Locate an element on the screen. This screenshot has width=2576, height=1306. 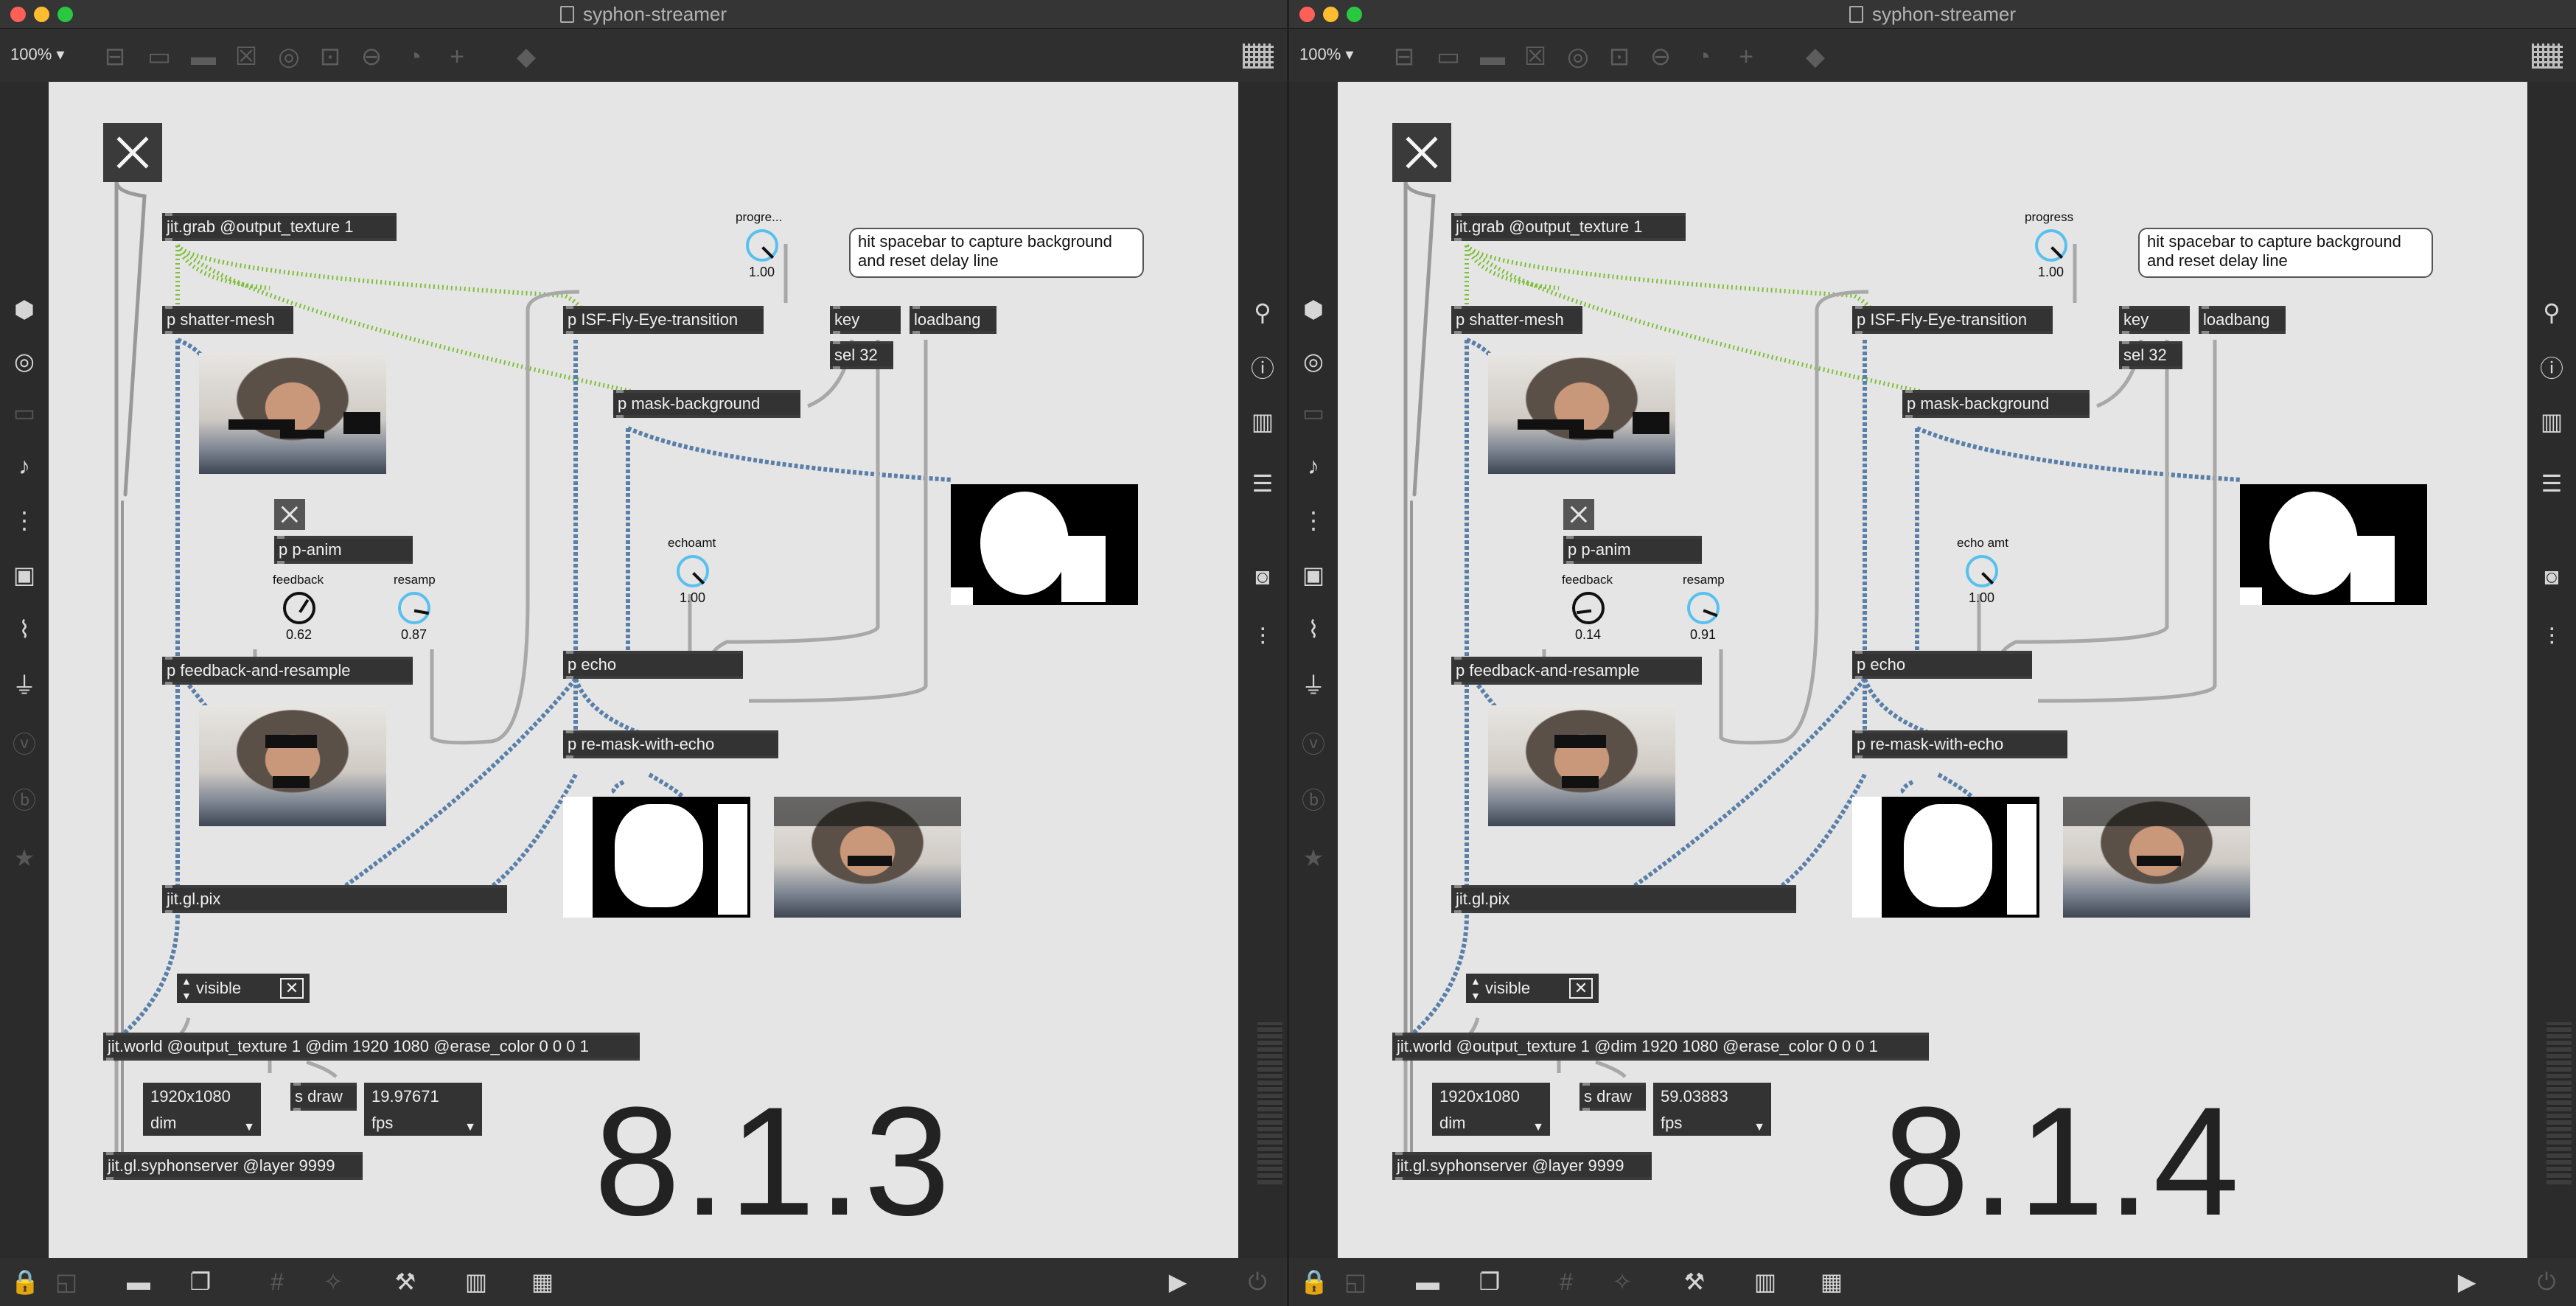
power-icon: ⏻ is located at coordinates (2546, 1281).